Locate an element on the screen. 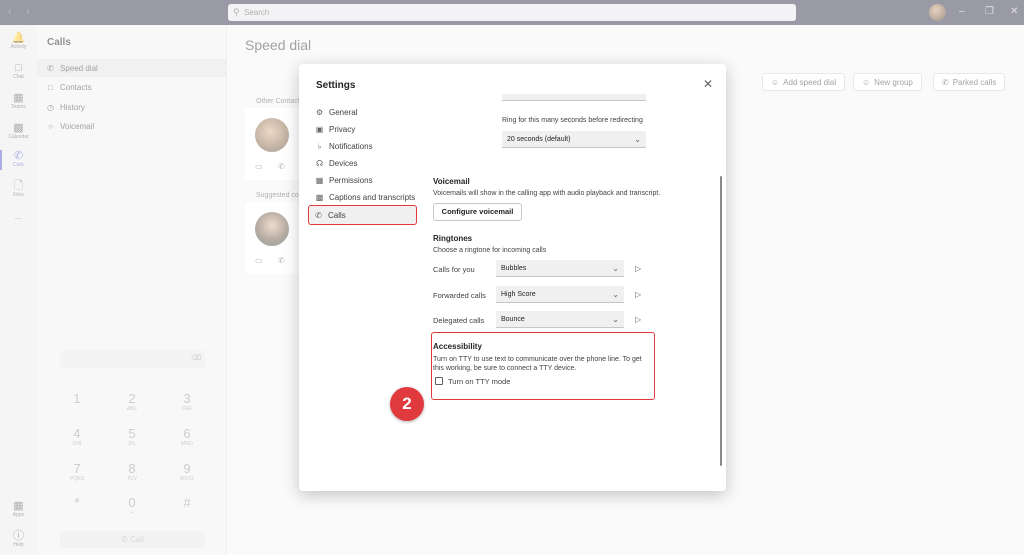  gear-icon: ⚙ is located at coordinates (319, 112).